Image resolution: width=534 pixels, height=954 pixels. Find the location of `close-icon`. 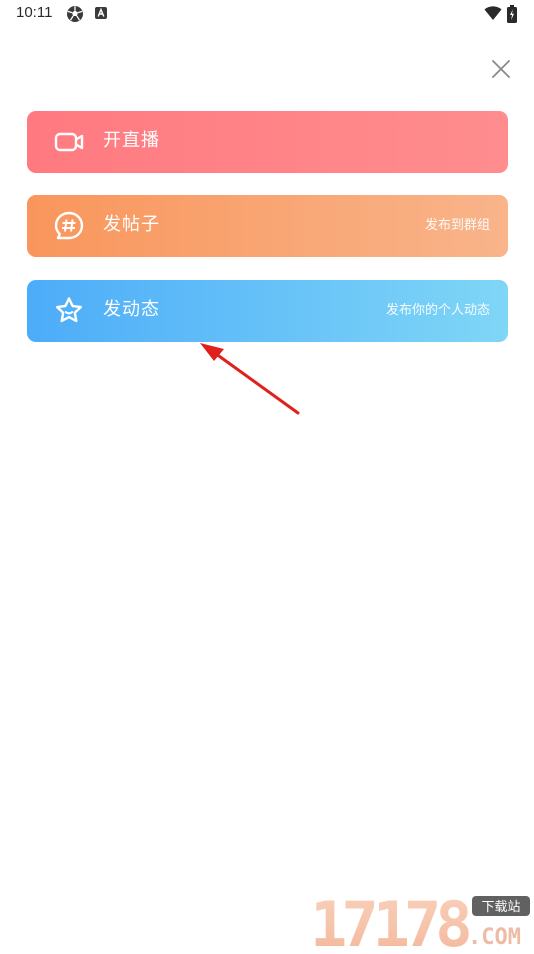

close-icon is located at coordinates (501, 69).